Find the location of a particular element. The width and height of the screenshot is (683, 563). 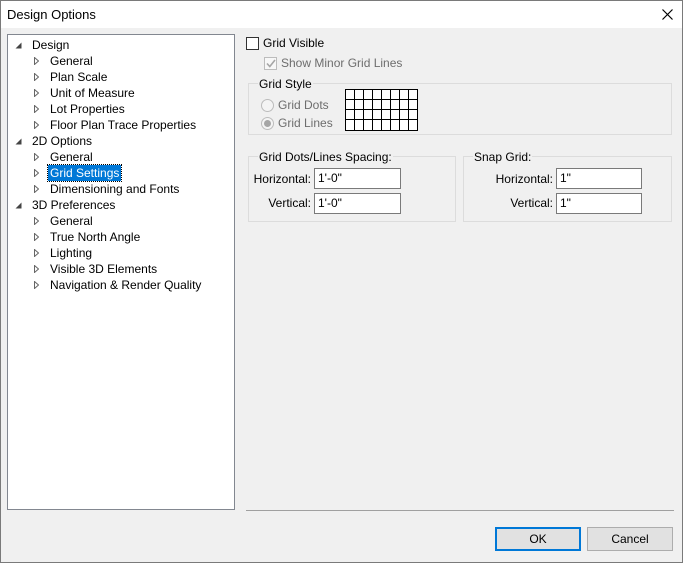

tree-item-label: Navigation & Render Quality is located at coordinates (126, 285).